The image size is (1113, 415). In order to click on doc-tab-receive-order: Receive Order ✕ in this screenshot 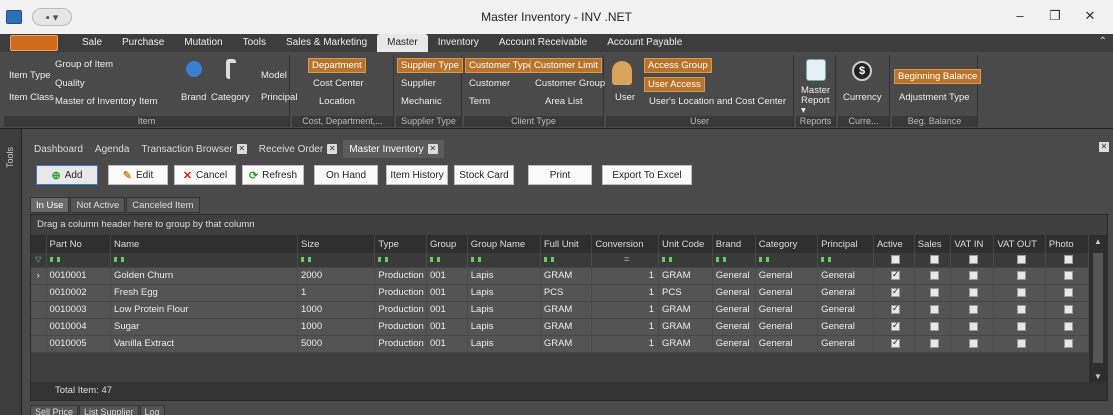, I will do `click(298, 149)`.